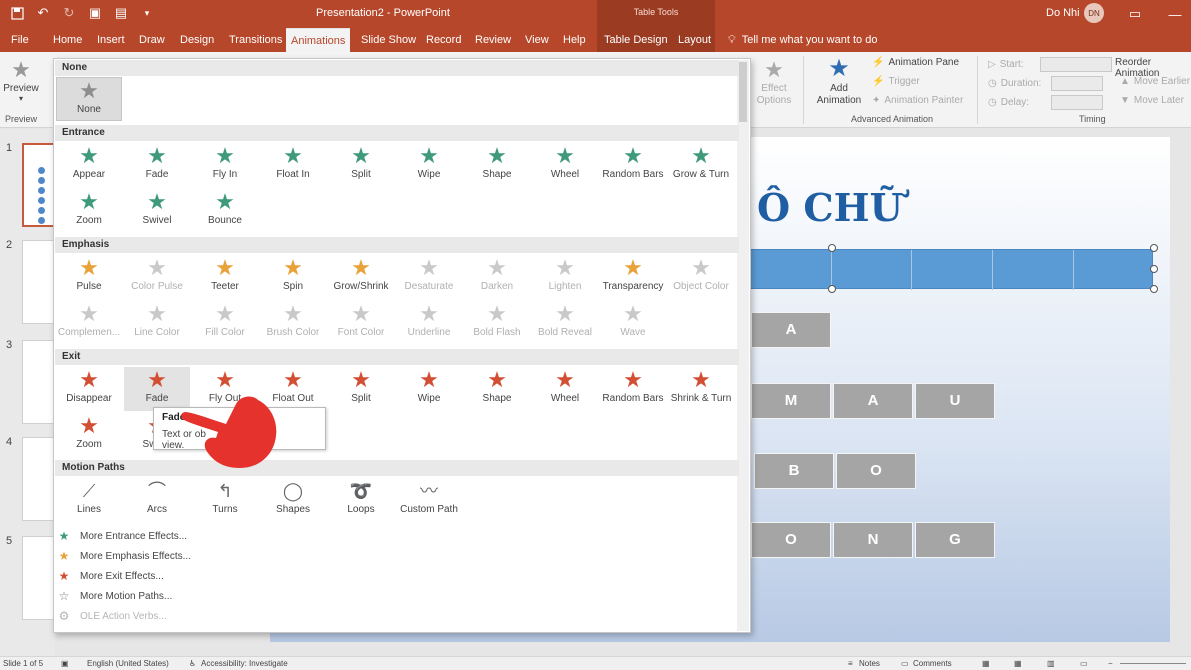 The height and width of the screenshot is (670, 1191). What do you see at coordinates (497, 323) in the screenshot?
I see `emphasis-bold-flash: ★ Bold Flash` at bounding box center [497, 323].